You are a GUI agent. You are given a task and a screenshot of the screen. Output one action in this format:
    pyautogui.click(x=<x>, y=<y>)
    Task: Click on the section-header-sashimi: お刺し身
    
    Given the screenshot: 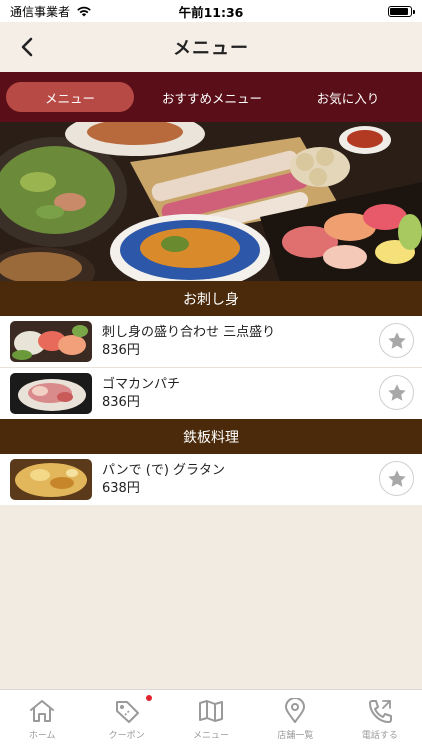 What is the action you would take?
    pyautogui.click(x=211, y=298)
    